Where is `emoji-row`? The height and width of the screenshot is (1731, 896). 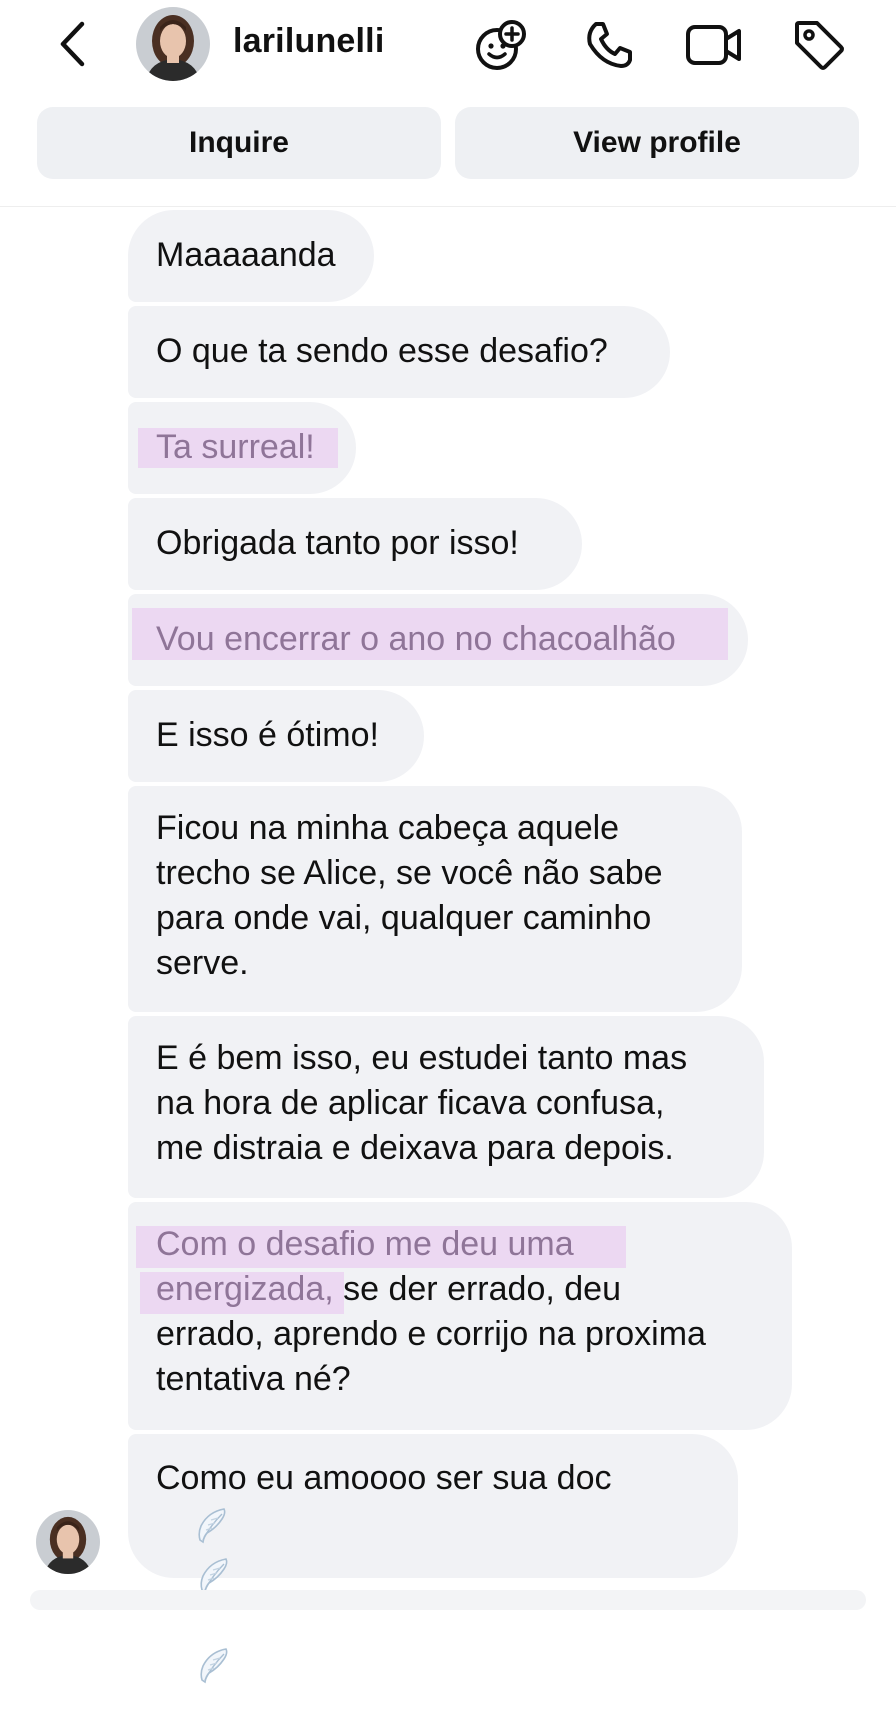
emoji-row is located at coordinates (195, 1618).